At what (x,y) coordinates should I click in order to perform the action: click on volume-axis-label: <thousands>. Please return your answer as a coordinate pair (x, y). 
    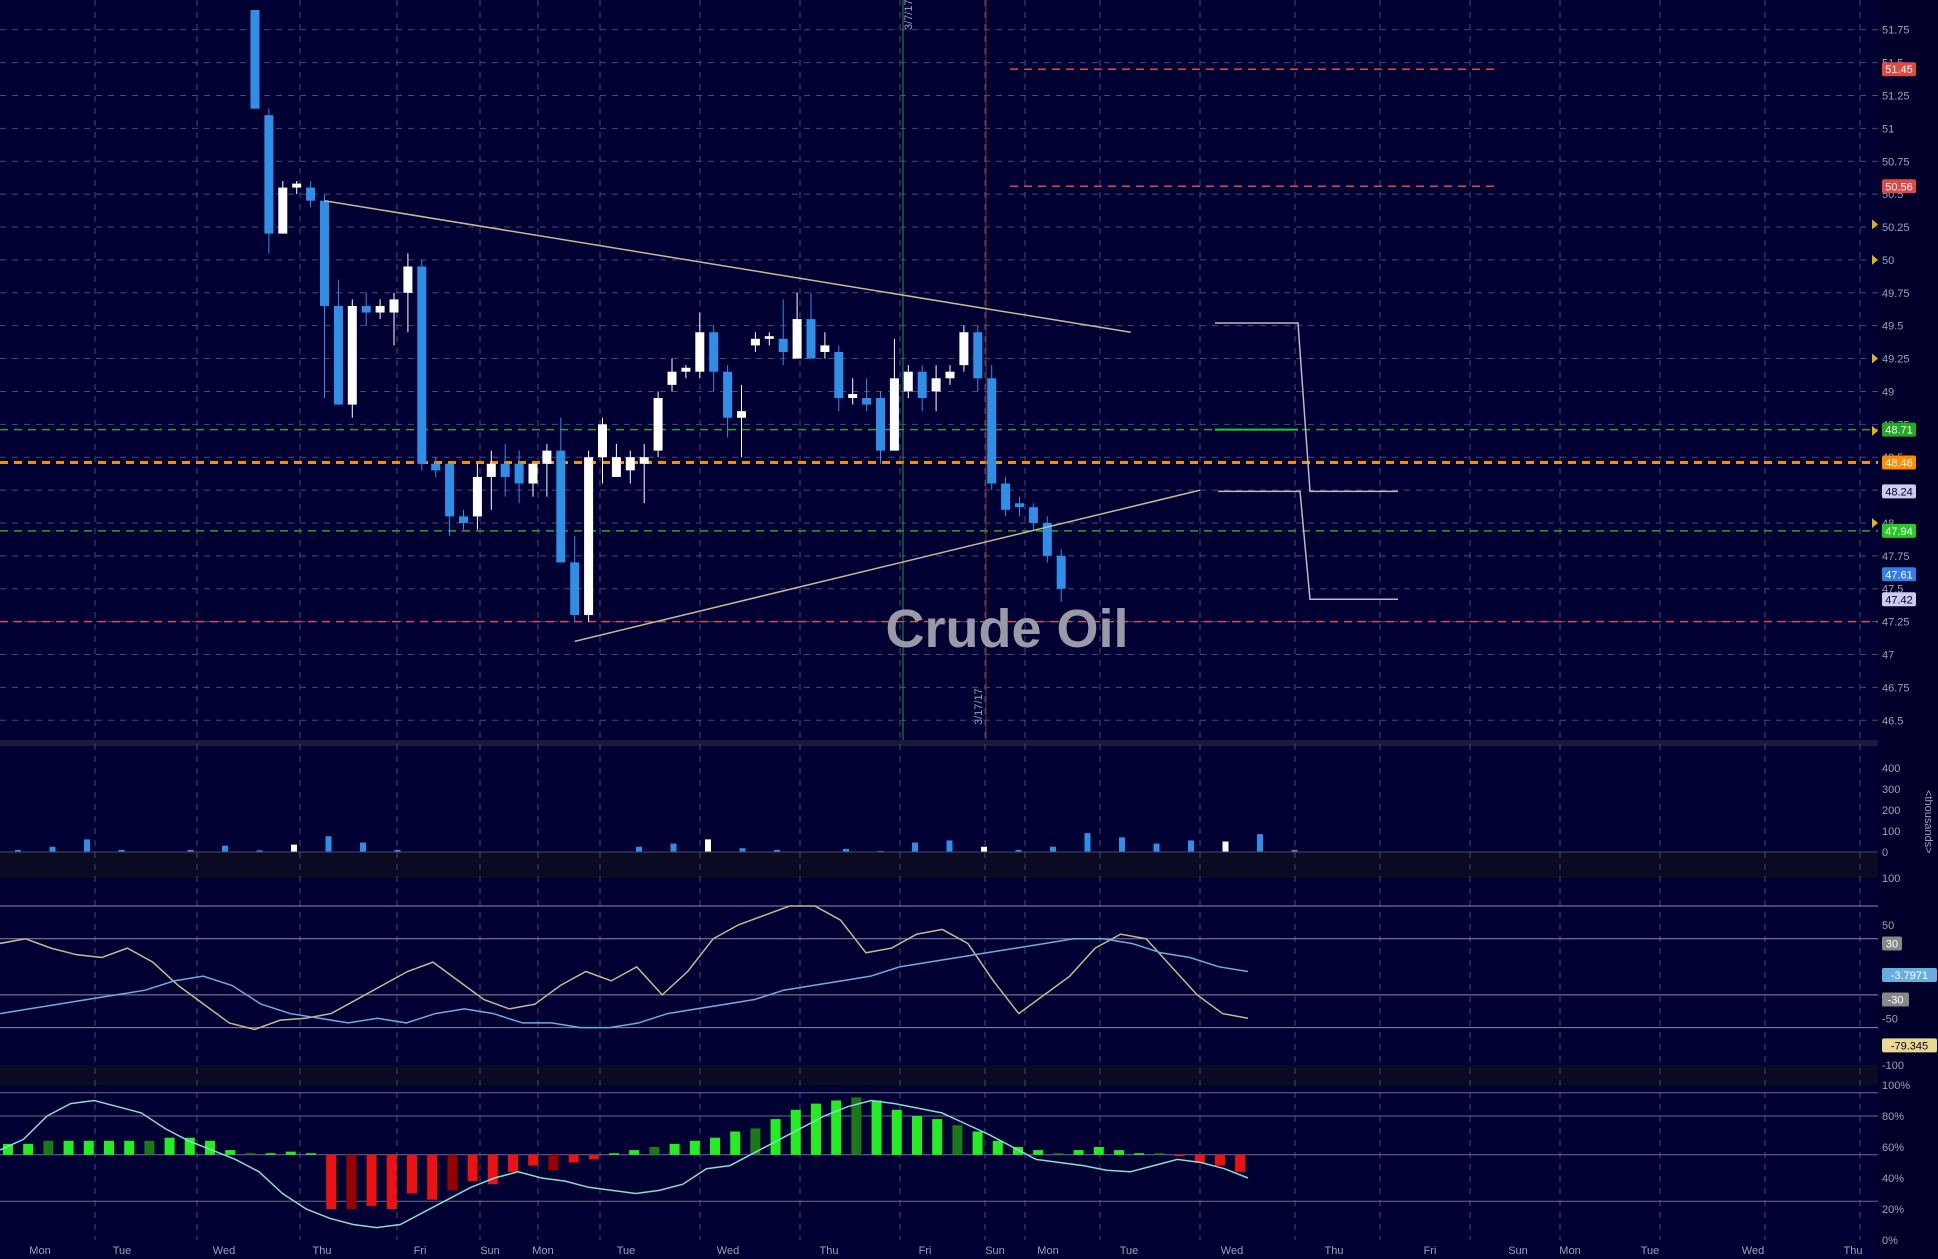
    Looking at the image, I should click on (1928, 822).